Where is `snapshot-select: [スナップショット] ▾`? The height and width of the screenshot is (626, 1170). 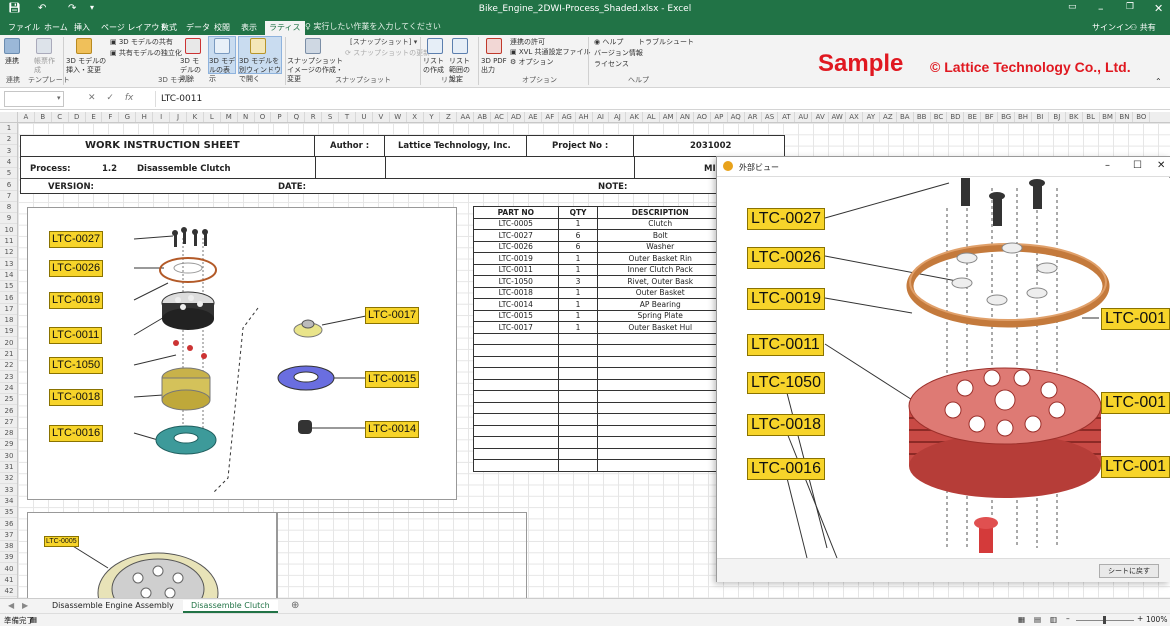
snapshot-select: [スナップショット] ▾ is located at coordinates (383, 42).